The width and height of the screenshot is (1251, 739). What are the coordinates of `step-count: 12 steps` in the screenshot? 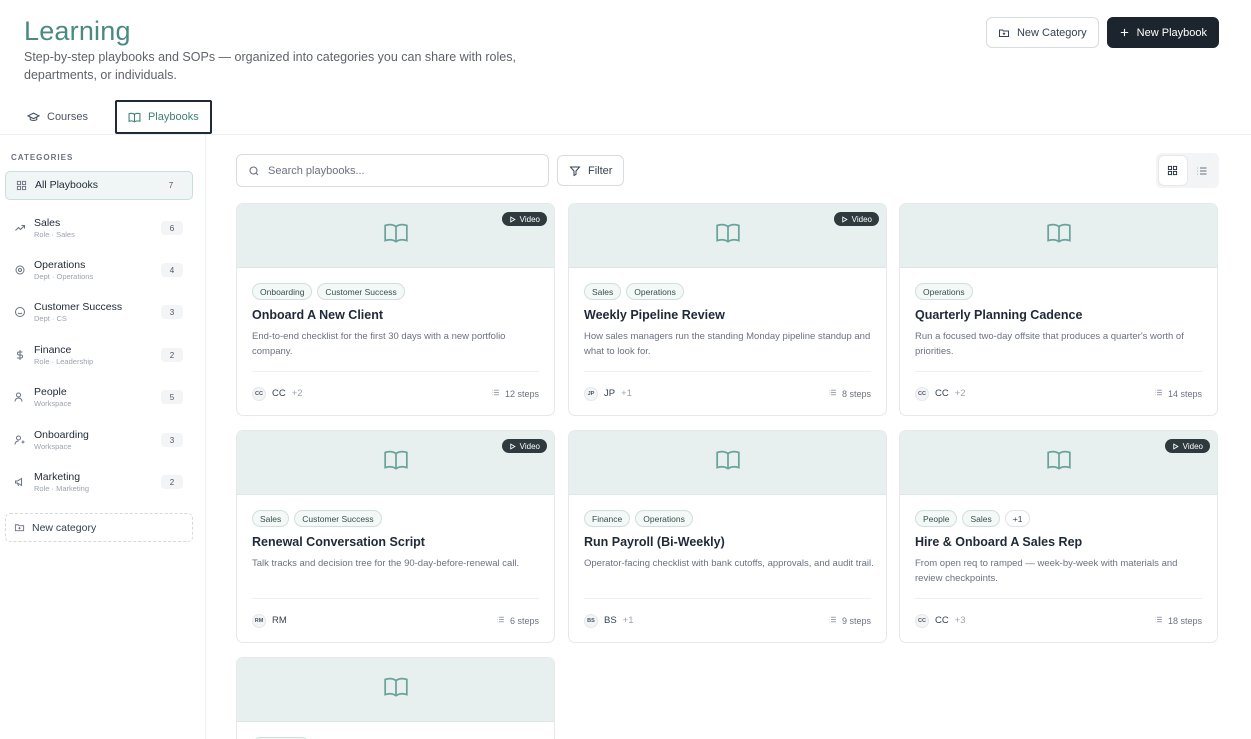 It's located at (515, 393).